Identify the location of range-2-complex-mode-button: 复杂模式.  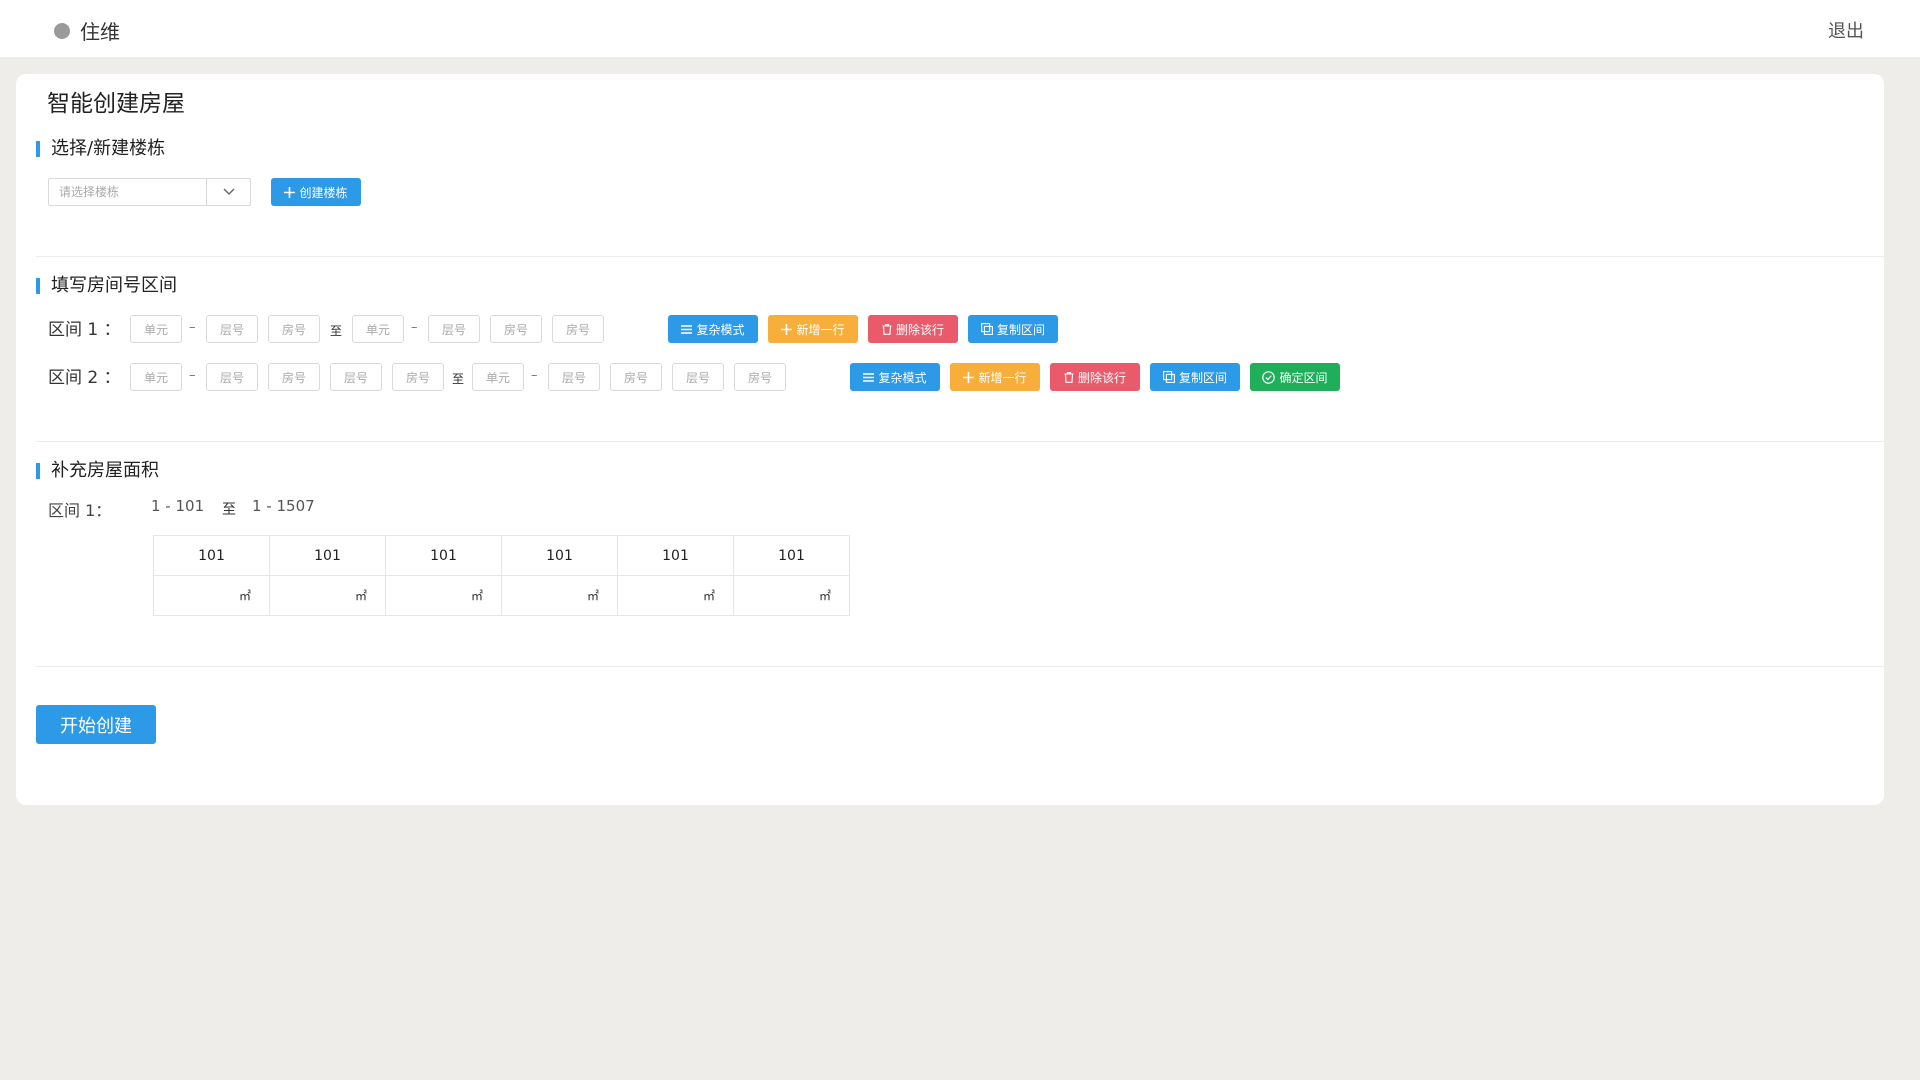
(895, 377).